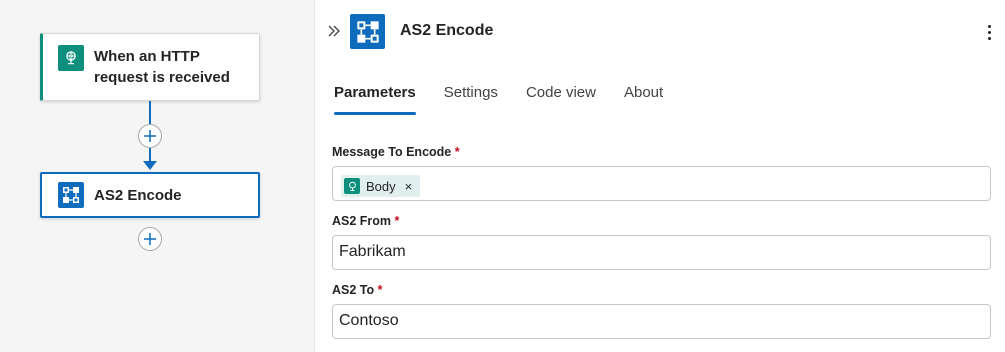 This screenshot has width=1005, height=352. I want to click on tab-code-view: Code view, so click(561, 97).